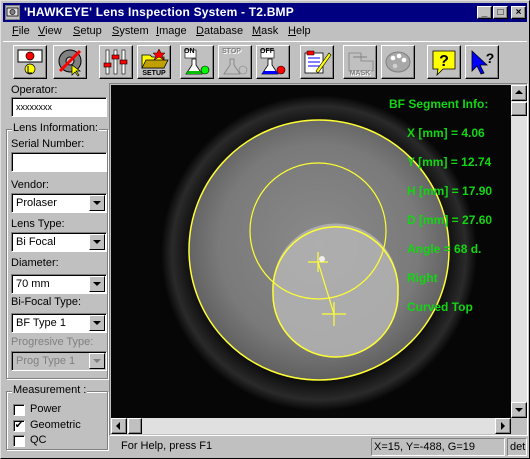  Describe the element at coordinates (36, 242) in the screenshot. I see `lens-type-value: Bi Focal` at that location.